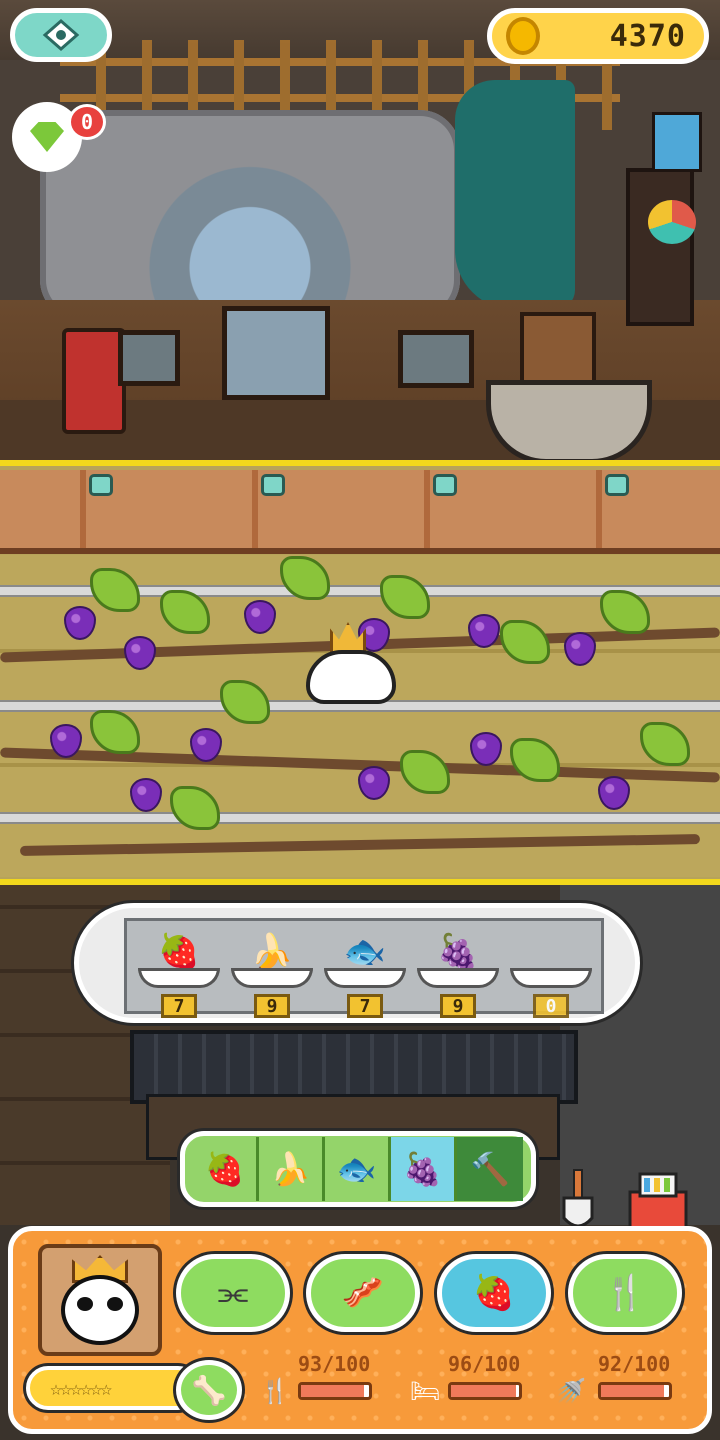 The height and width of the screenshot is (1440, 720). I want to click on food-grapes-button: 🍇, so click(424, 1169).